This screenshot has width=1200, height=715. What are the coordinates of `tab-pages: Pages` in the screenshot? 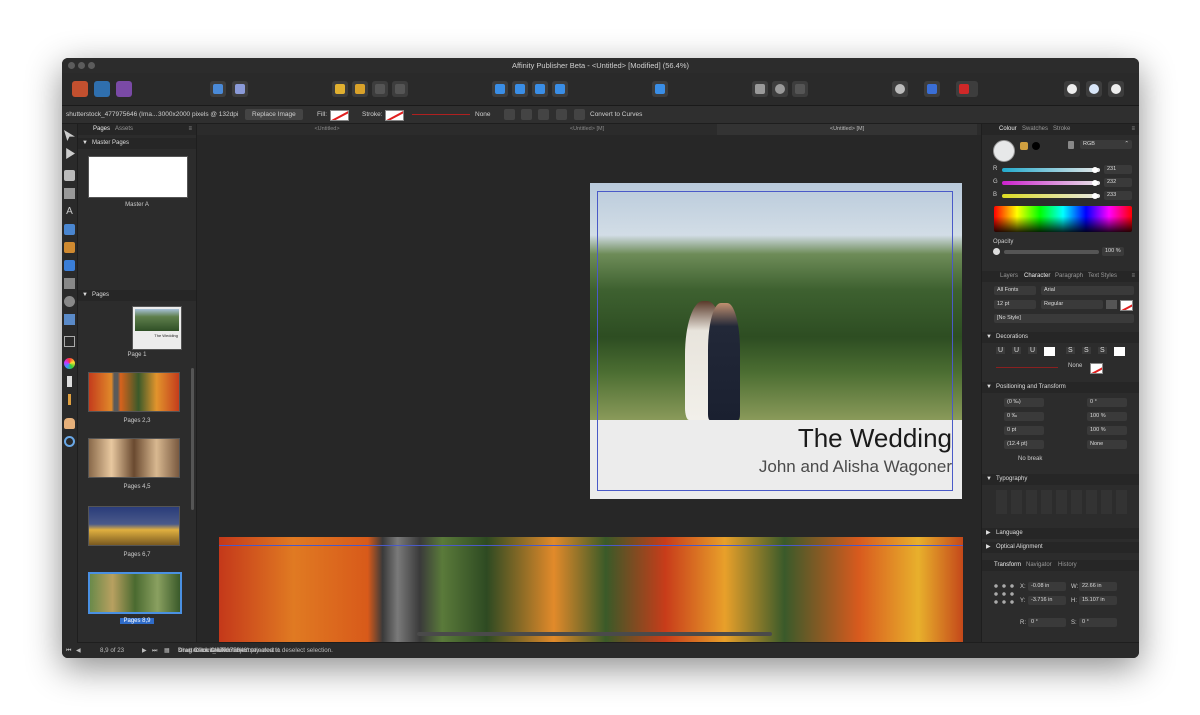 It's located at (101, 129).